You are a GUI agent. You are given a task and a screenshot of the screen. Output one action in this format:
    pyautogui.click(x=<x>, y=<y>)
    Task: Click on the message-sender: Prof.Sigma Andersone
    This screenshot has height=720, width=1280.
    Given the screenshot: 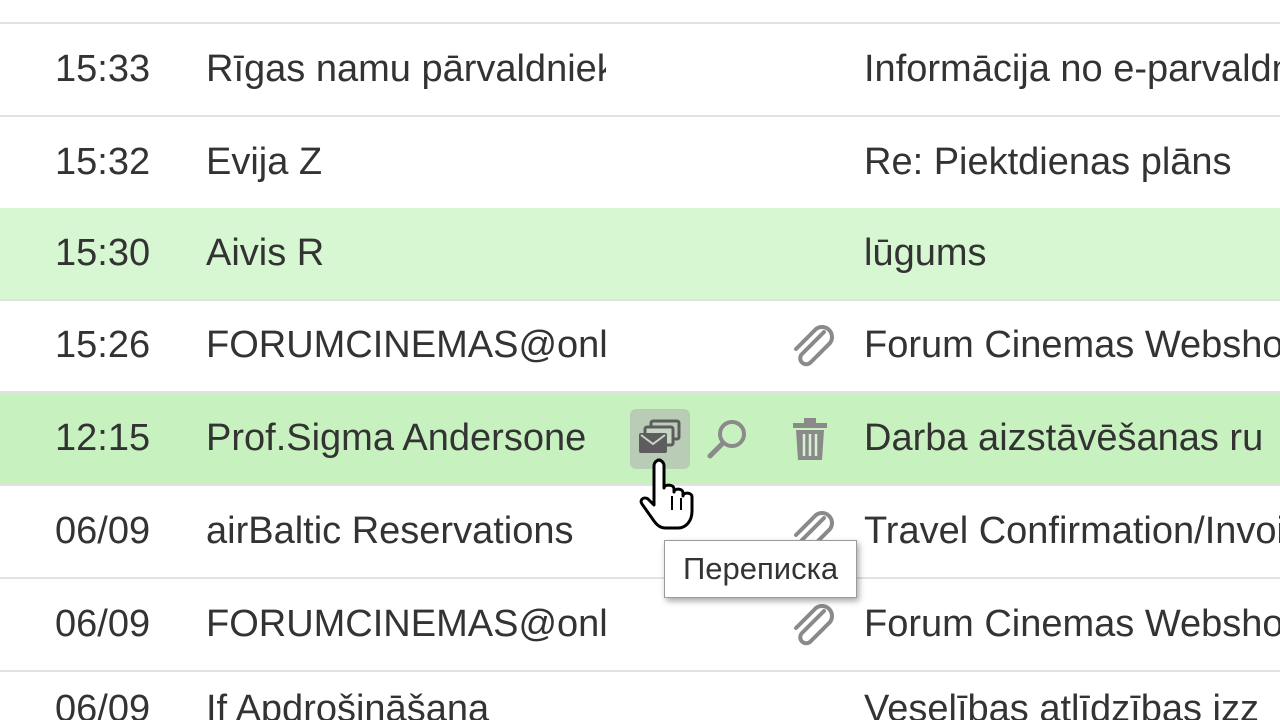 What is the action you would take?
    pyautogui.click(x=396, y=438)
    